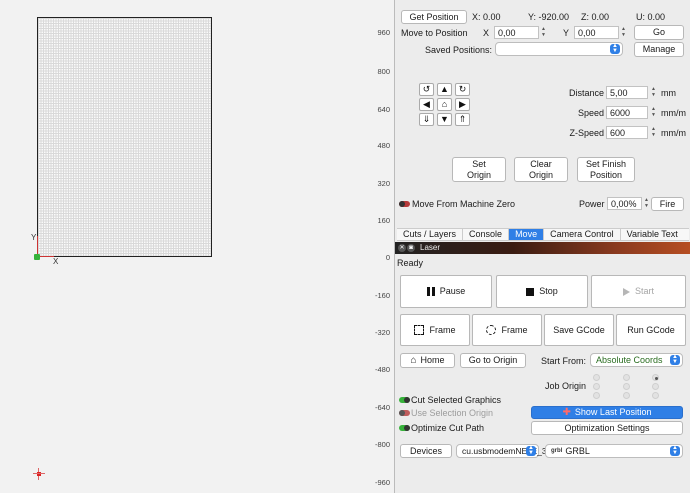  I want to click on z-speed-input: 600, so click(627, 132).